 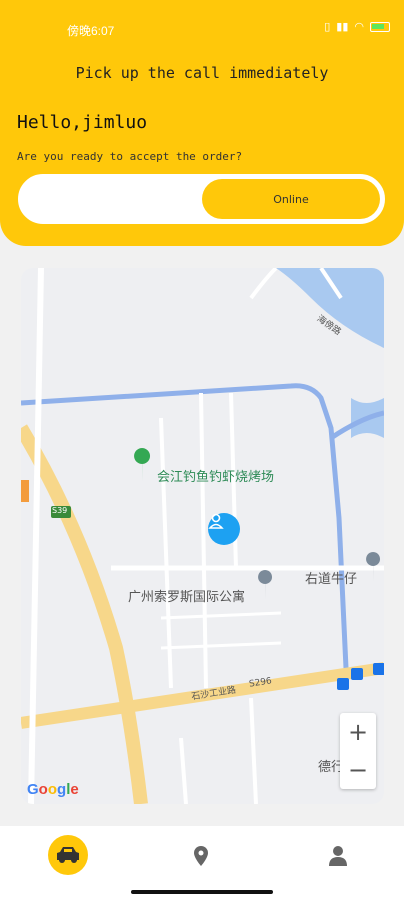 What do you see at coordinates (202, 892) in the screenshot?
I see `home-indicator` at bounding box center [202, 892].